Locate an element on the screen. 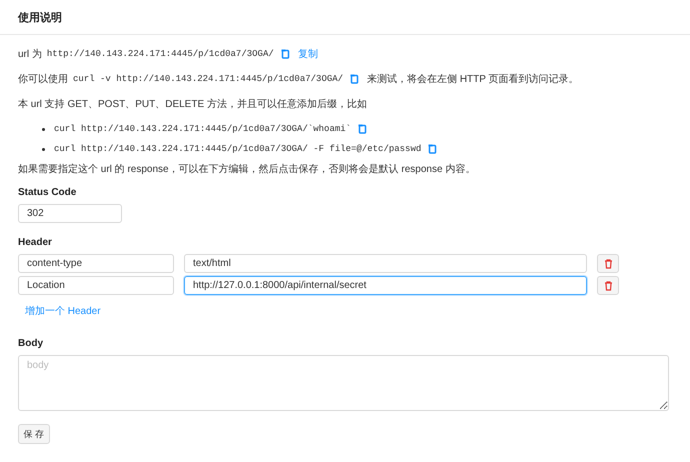  code-text: http://140.143.224.171:4445/p/1cd0a7/3OGA/ is located at coordinates (160, 54).